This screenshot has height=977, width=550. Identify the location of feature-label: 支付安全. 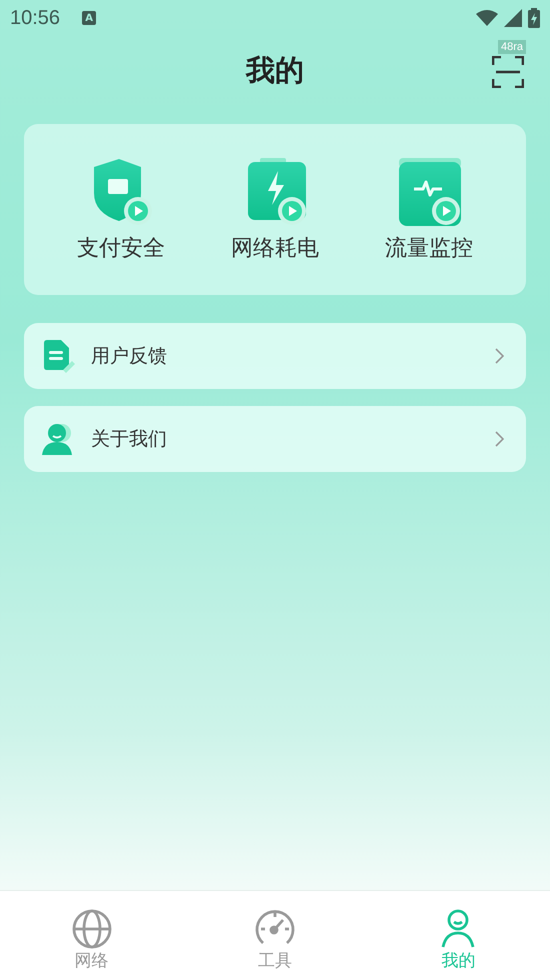
(121, 247).